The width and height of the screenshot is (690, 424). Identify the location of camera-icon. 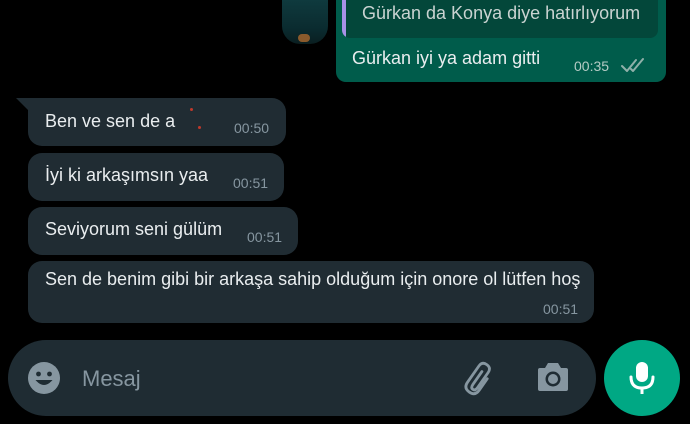
(553, 378).